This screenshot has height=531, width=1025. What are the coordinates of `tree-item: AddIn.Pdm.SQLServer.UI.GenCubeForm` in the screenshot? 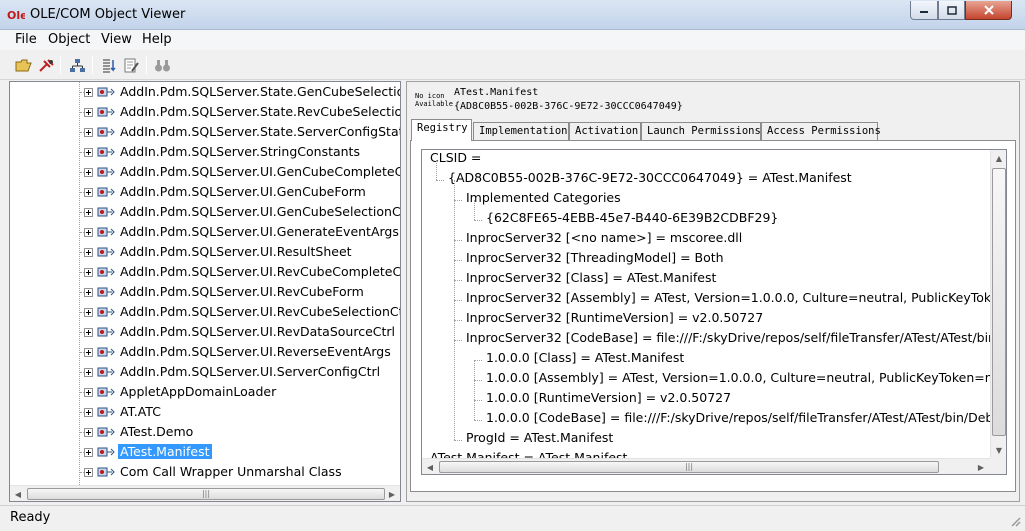 It's located at (200, 192).